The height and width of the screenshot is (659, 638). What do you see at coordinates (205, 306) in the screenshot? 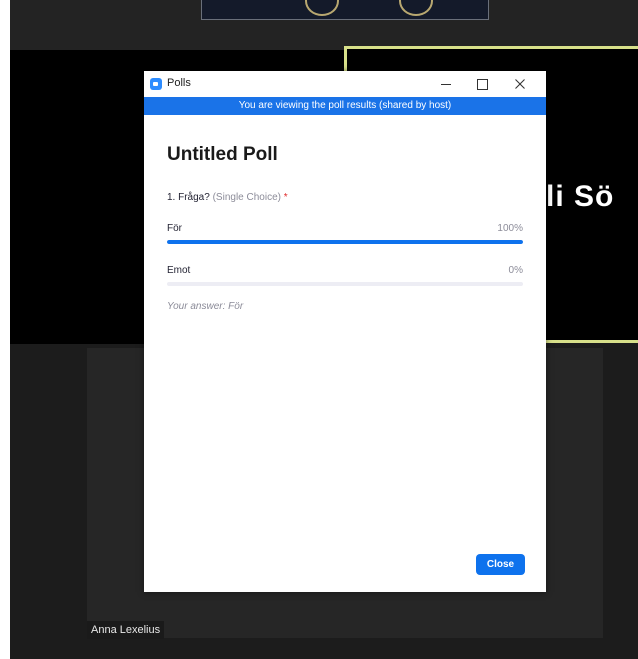
I see `your-answer-text: Your answer: För` at bounding box center [205, 306].